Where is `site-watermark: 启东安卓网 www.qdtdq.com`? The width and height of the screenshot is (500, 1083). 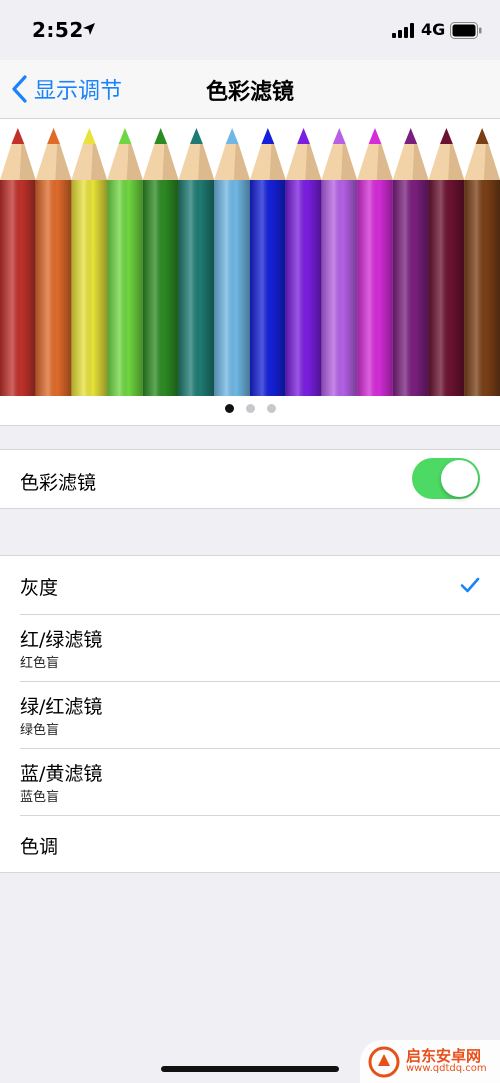
site-watermark: 启东安卓网 www.qdtdq.com is located at coordinates (430, 1061).